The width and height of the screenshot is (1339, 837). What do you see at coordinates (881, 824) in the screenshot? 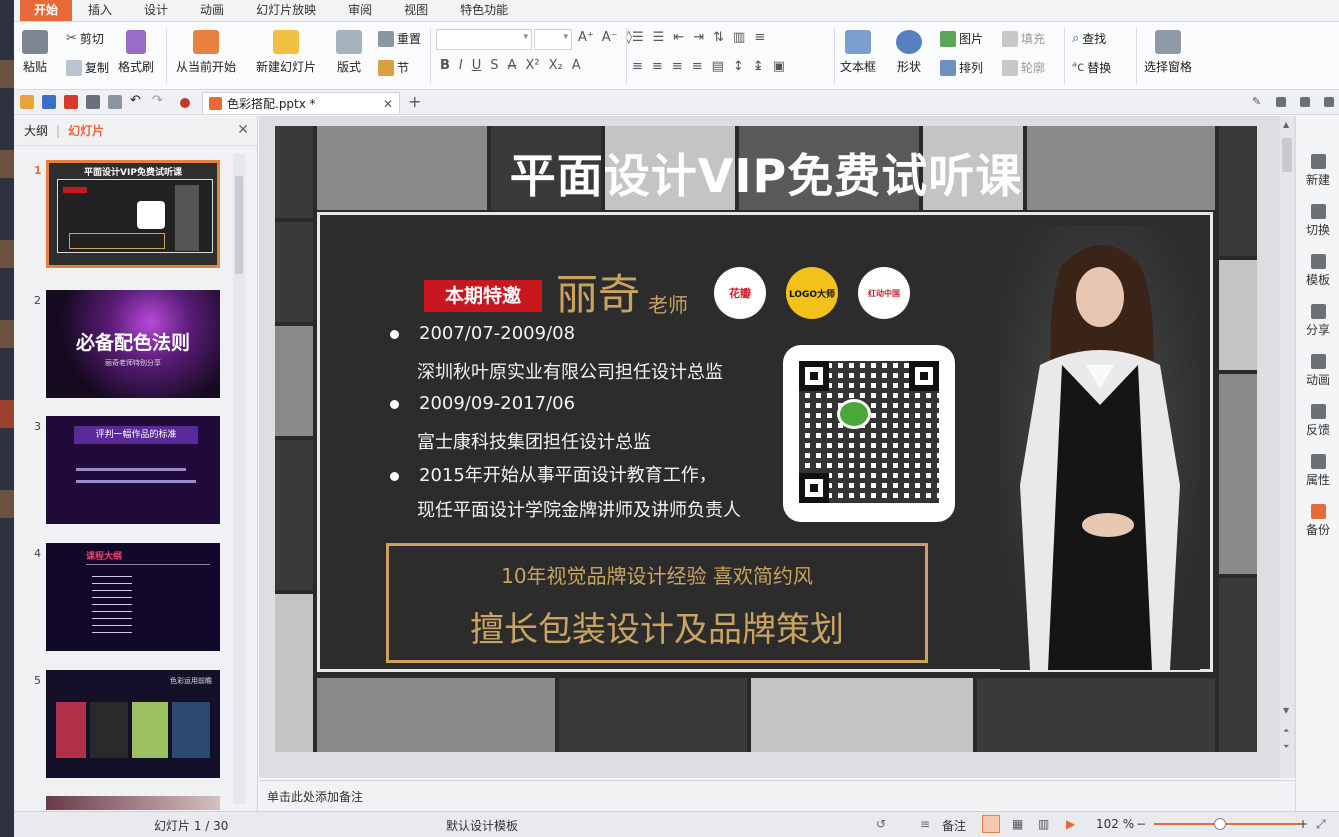
I see `restore-icon: ↺` at bounding box center [881, 824].